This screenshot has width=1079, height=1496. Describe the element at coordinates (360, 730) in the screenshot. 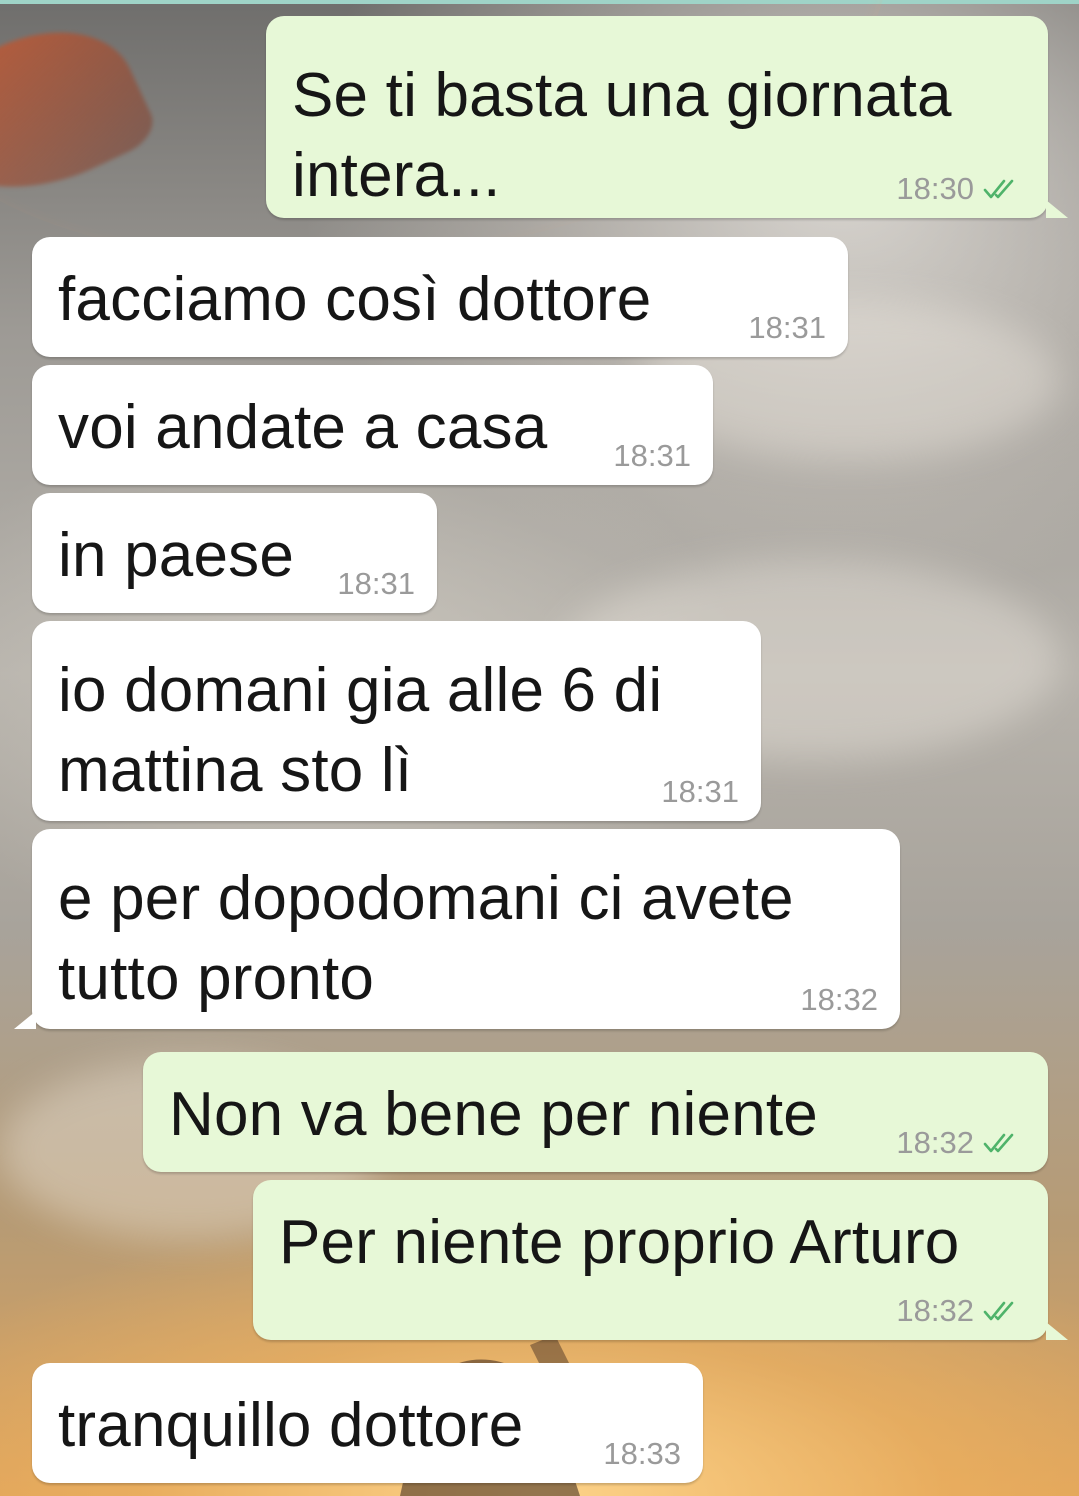

I see `message-text: io domani gia alle 6 di mattina sto lì` at that location.